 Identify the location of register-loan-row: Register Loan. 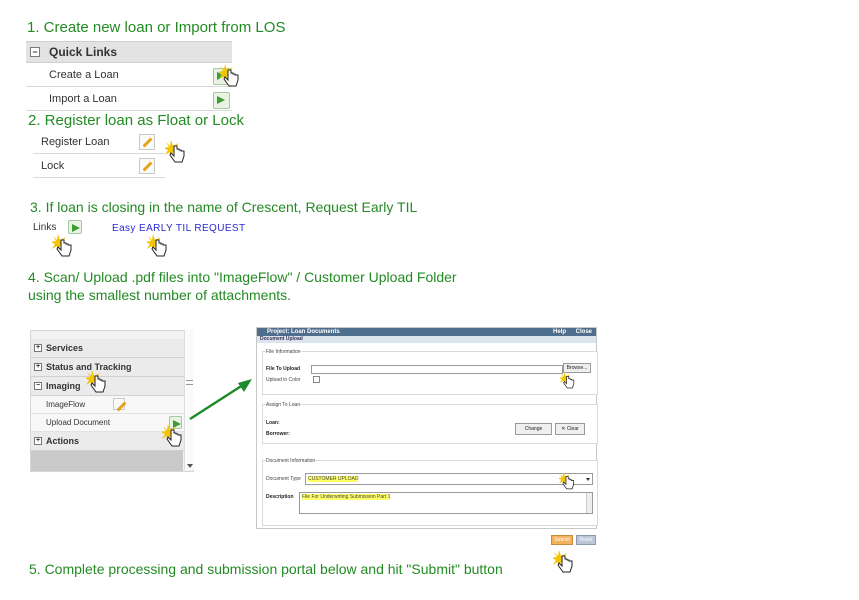
(99, 142).